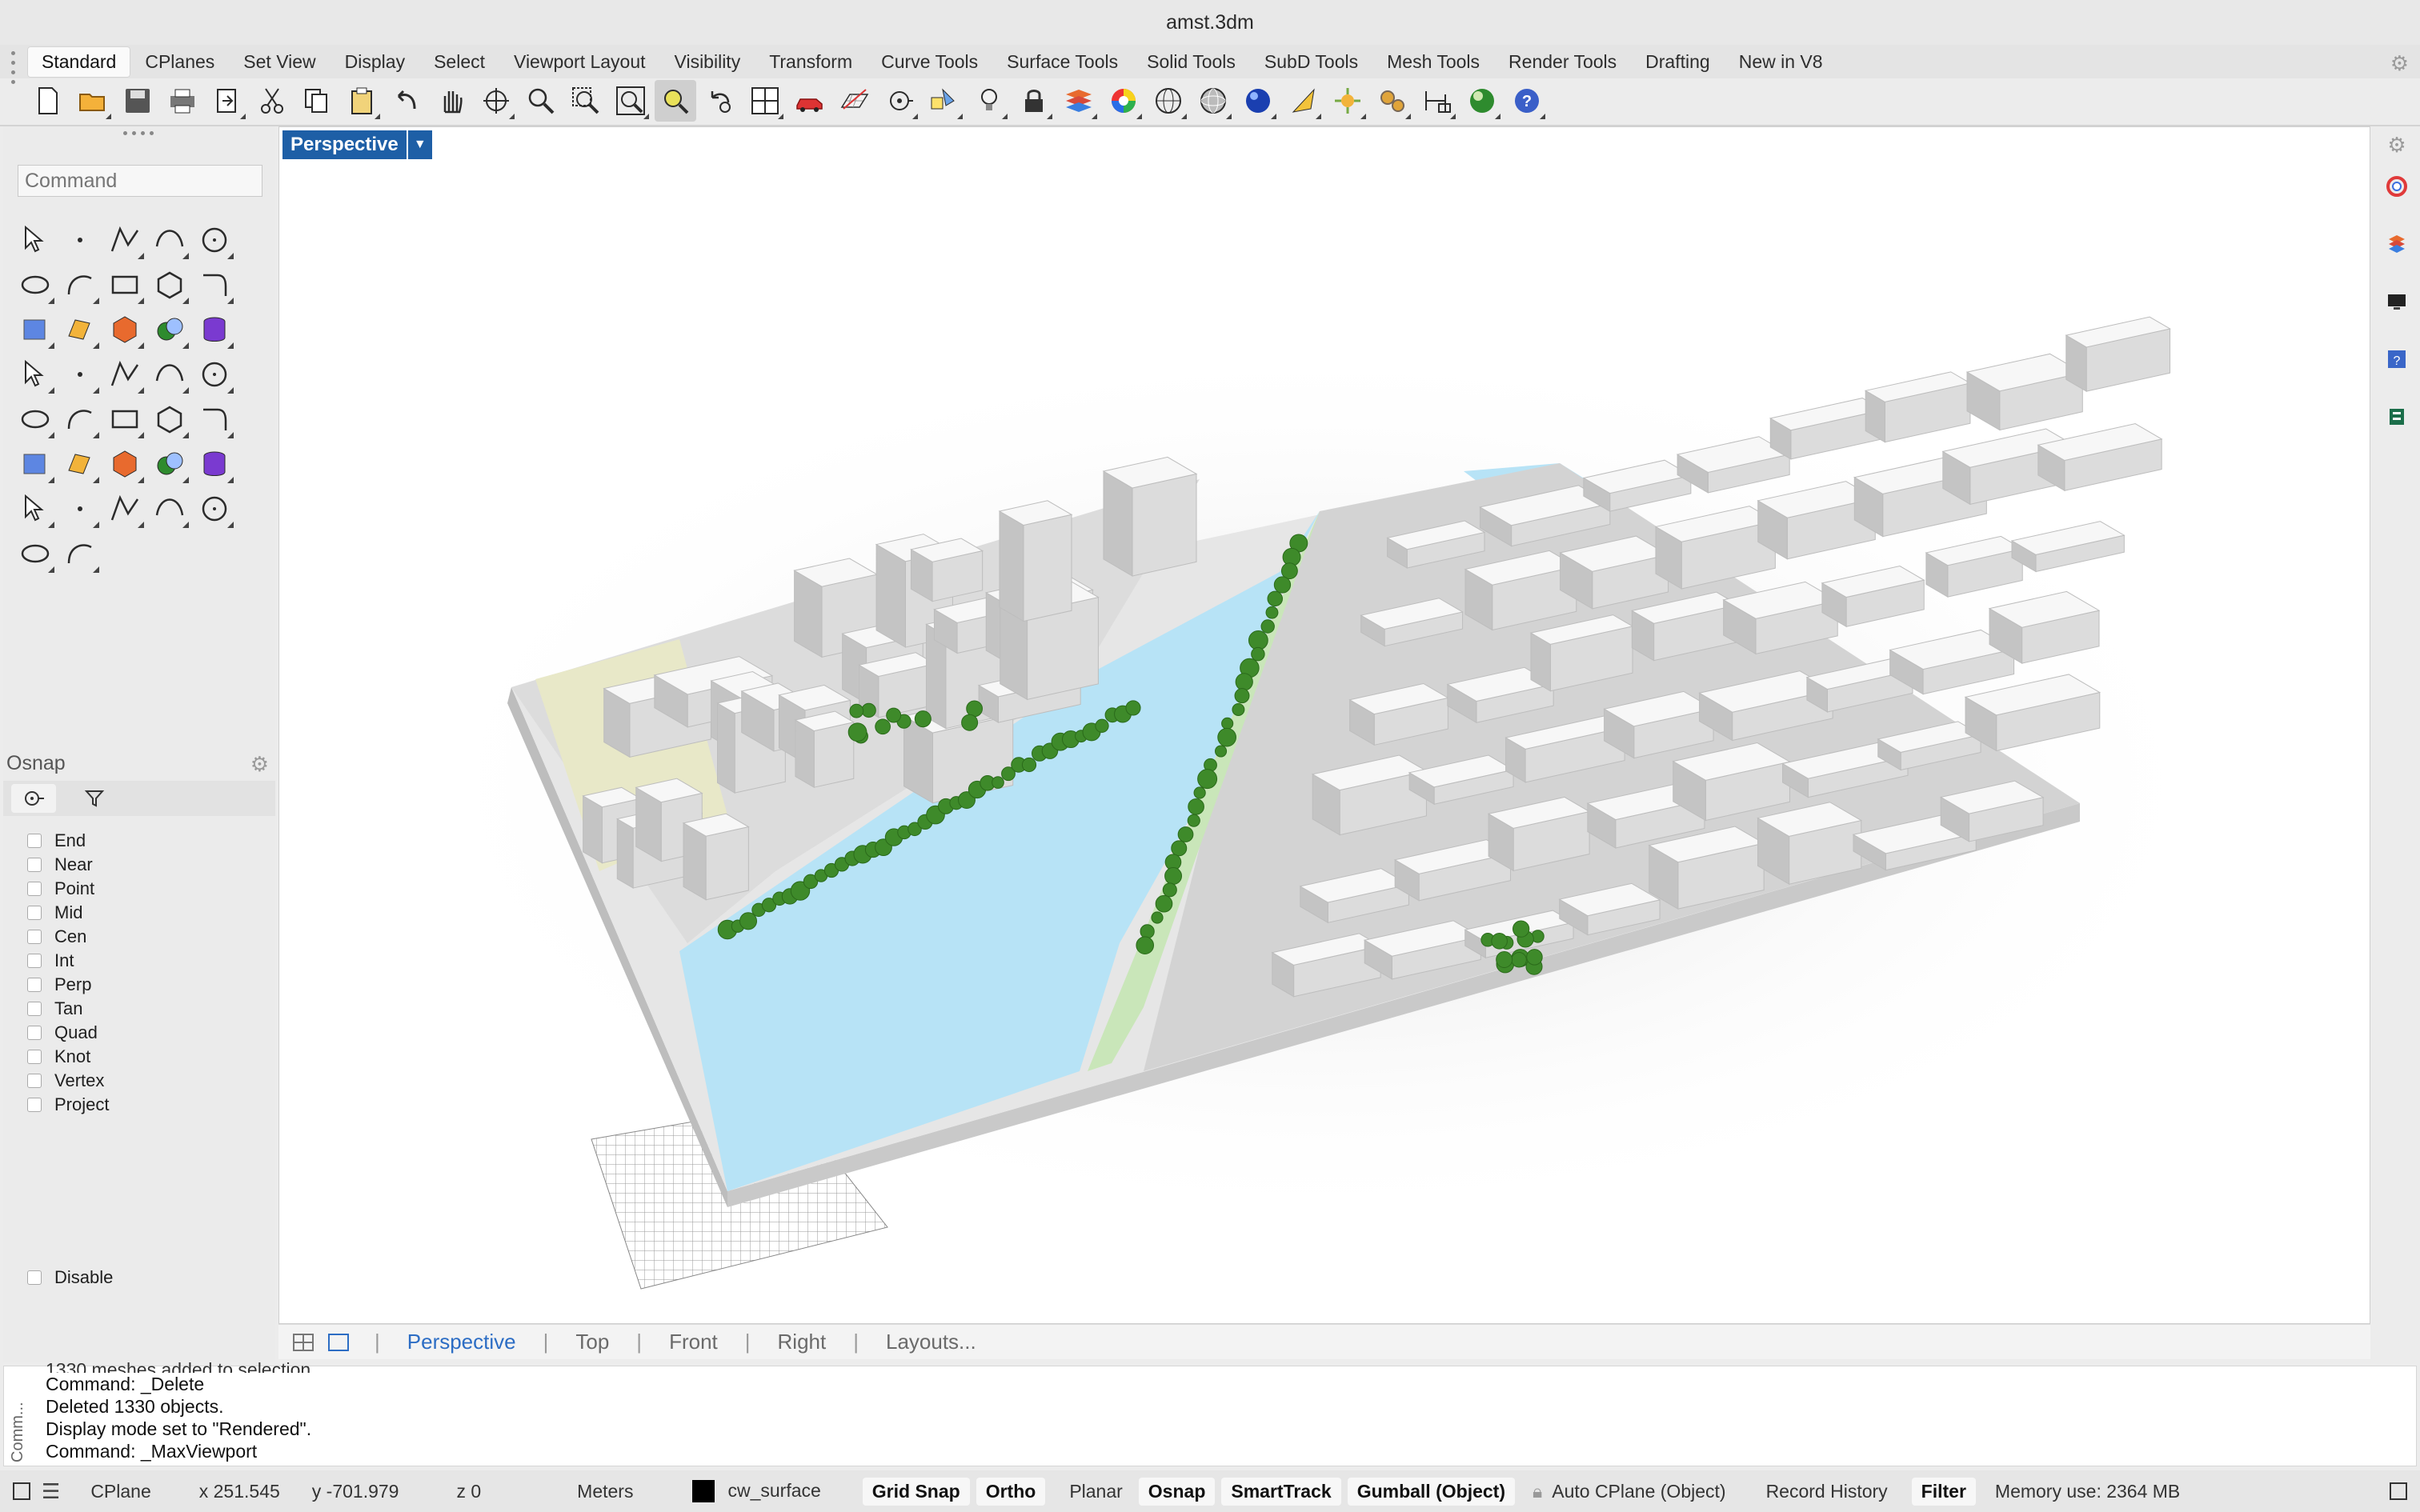 The height and width of the screenshot is (1512, 2420). What do you see at coordinates (80, 553) in the screenshot?
I see `analysis-icon` at bounding box center [80, 553].